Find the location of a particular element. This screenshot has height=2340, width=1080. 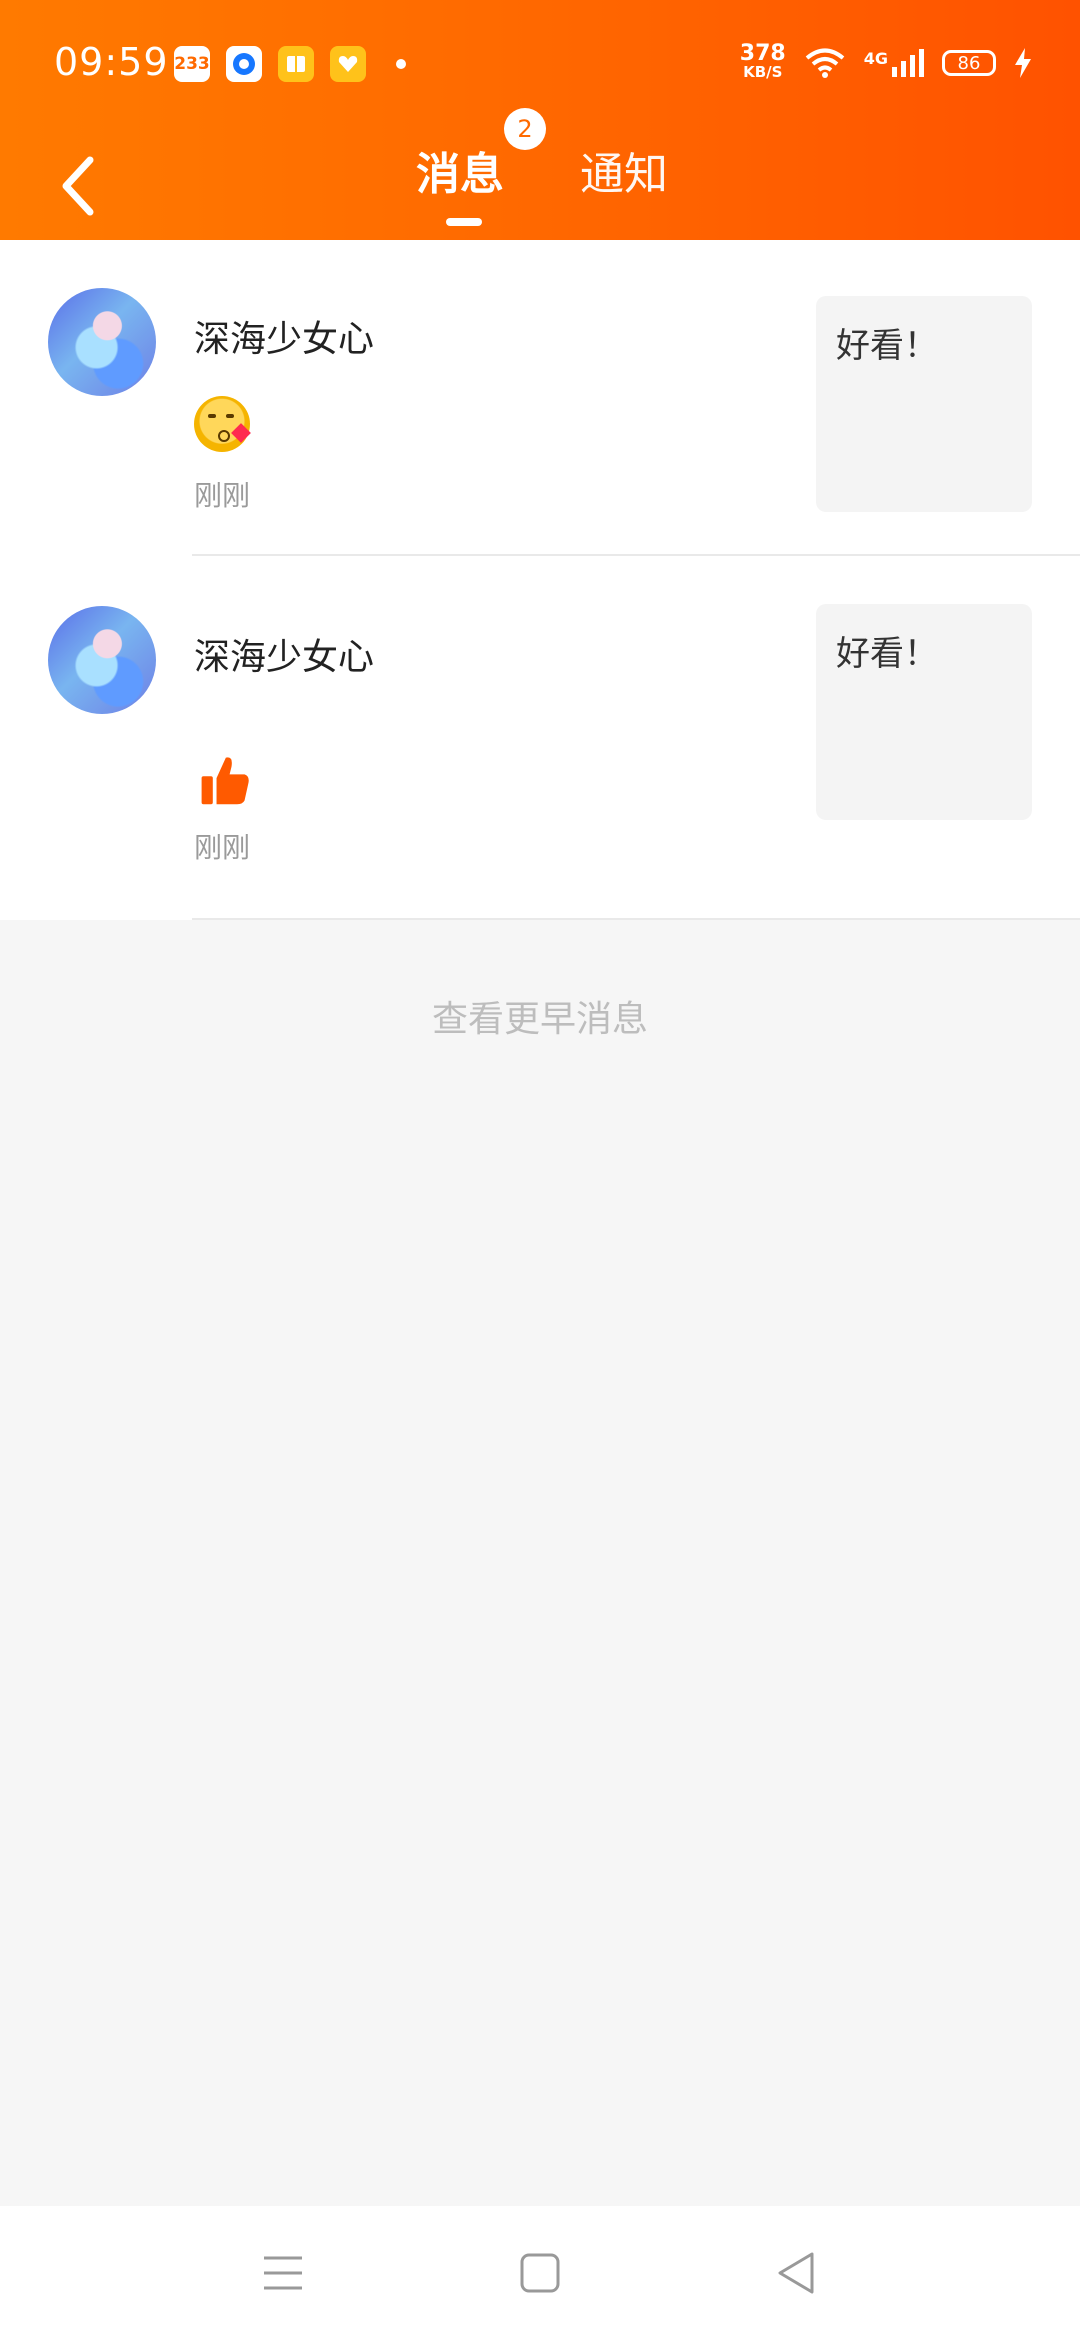

notification-icons: 233 is located at coordinates (290, 64).